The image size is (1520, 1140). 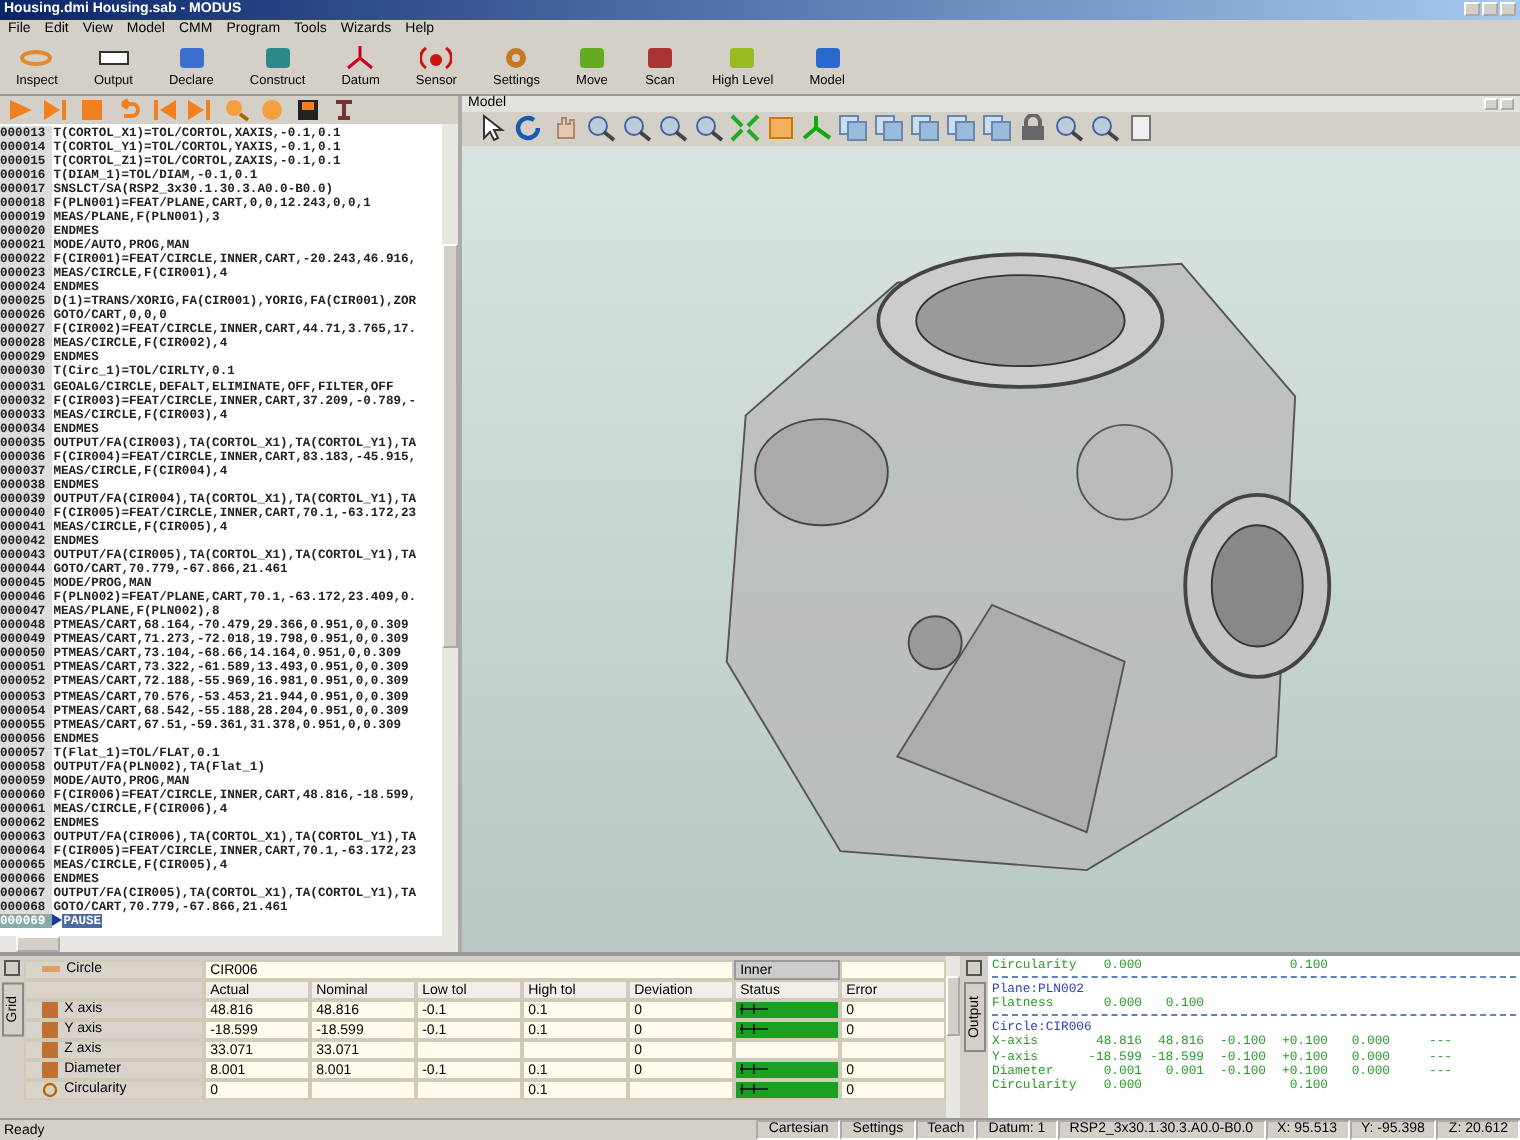 I want to click on restore-button, so click(x=1491, y=103).